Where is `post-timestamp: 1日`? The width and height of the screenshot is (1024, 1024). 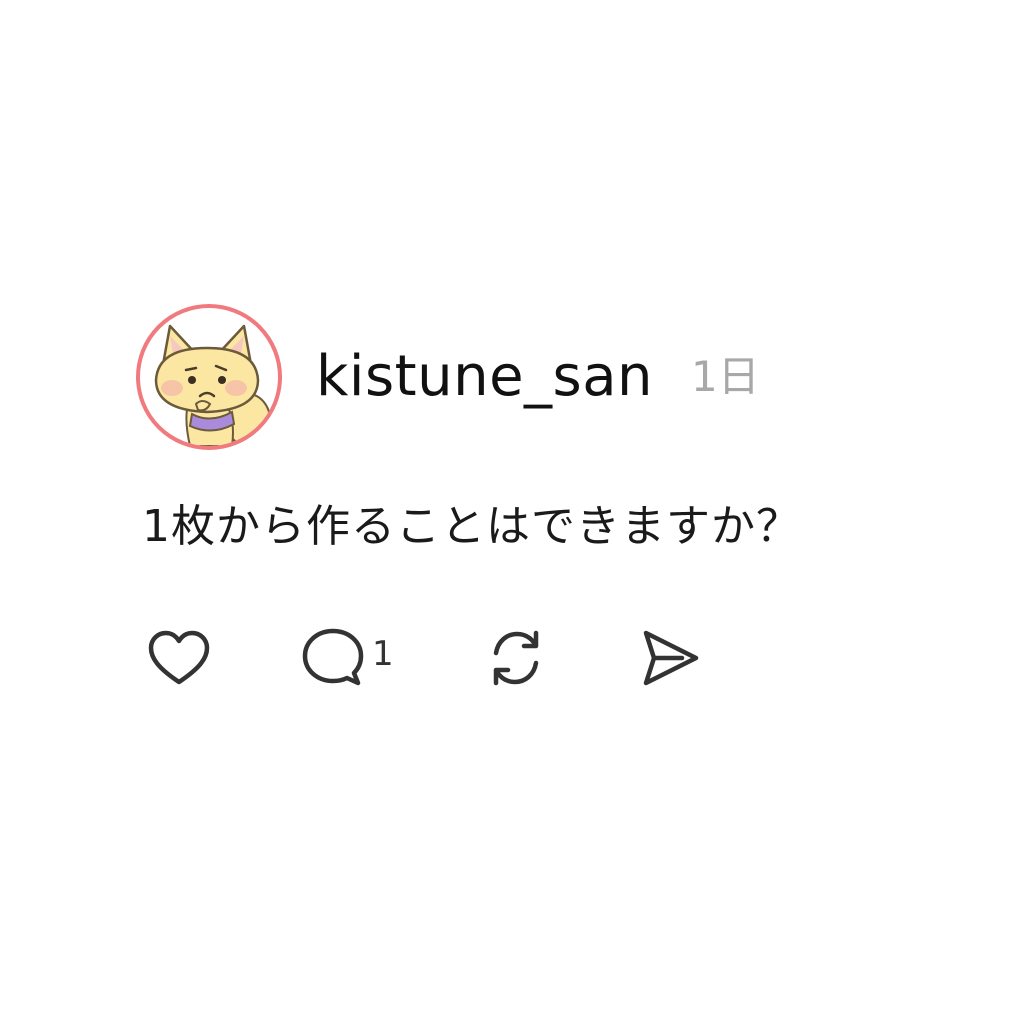 post-timestamp: 1日 is located at coordinates (725, 376).